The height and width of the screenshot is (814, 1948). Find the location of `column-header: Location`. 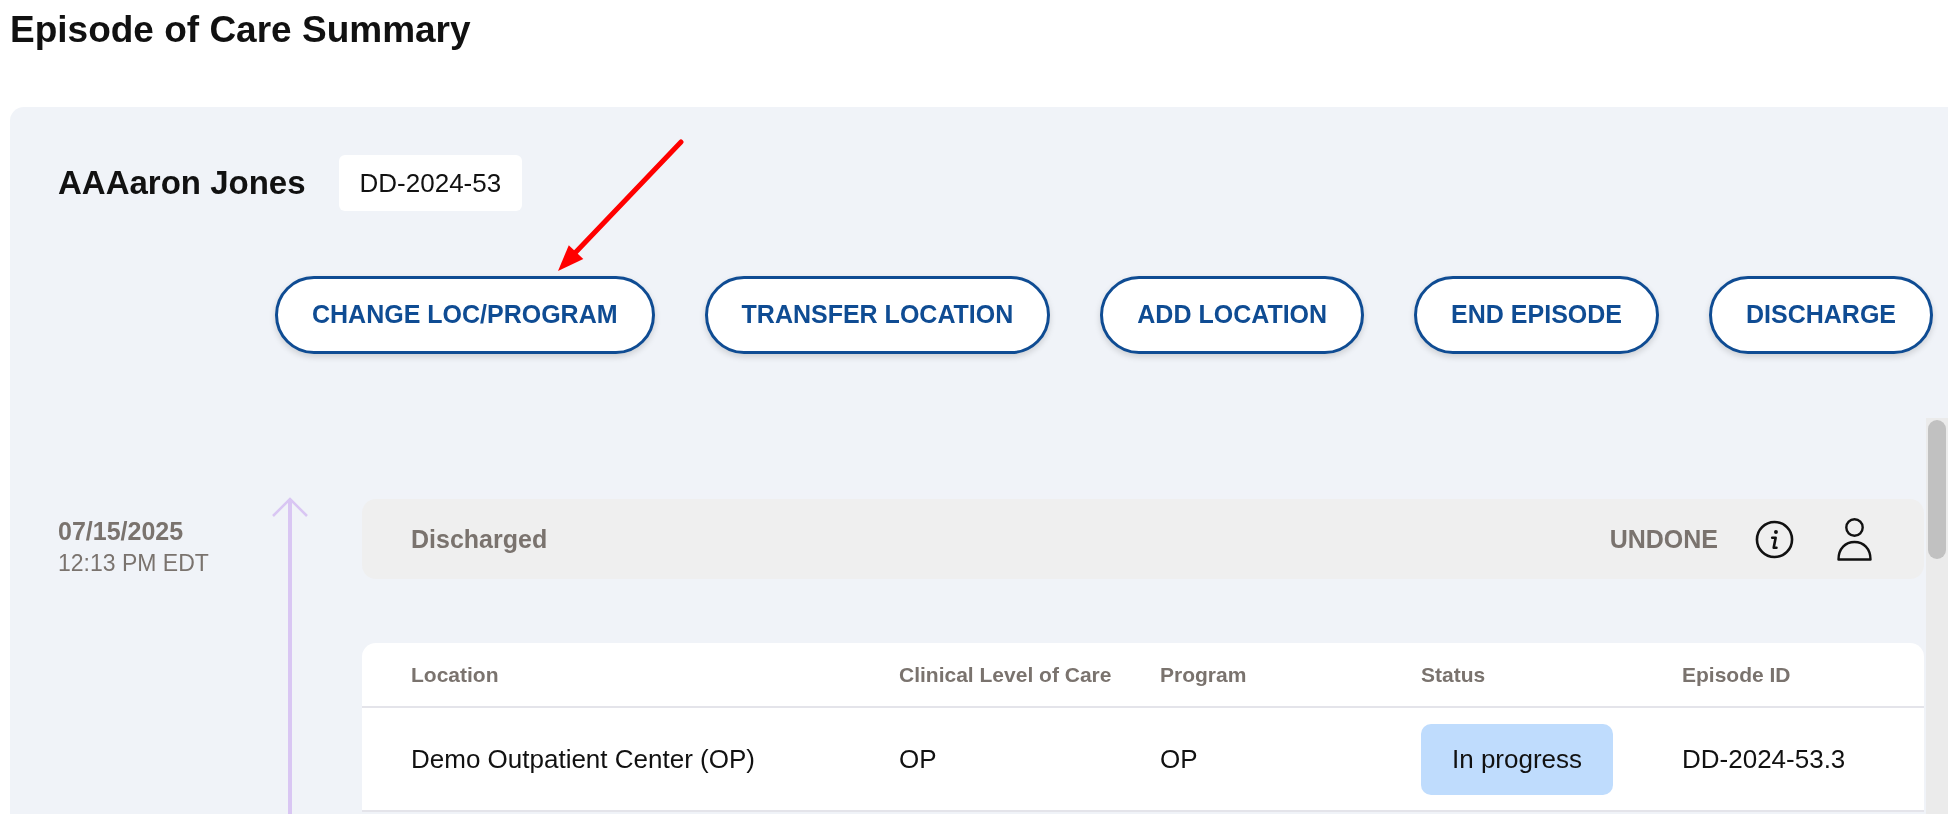

column-header: Location is located at coordinates (455, 674).